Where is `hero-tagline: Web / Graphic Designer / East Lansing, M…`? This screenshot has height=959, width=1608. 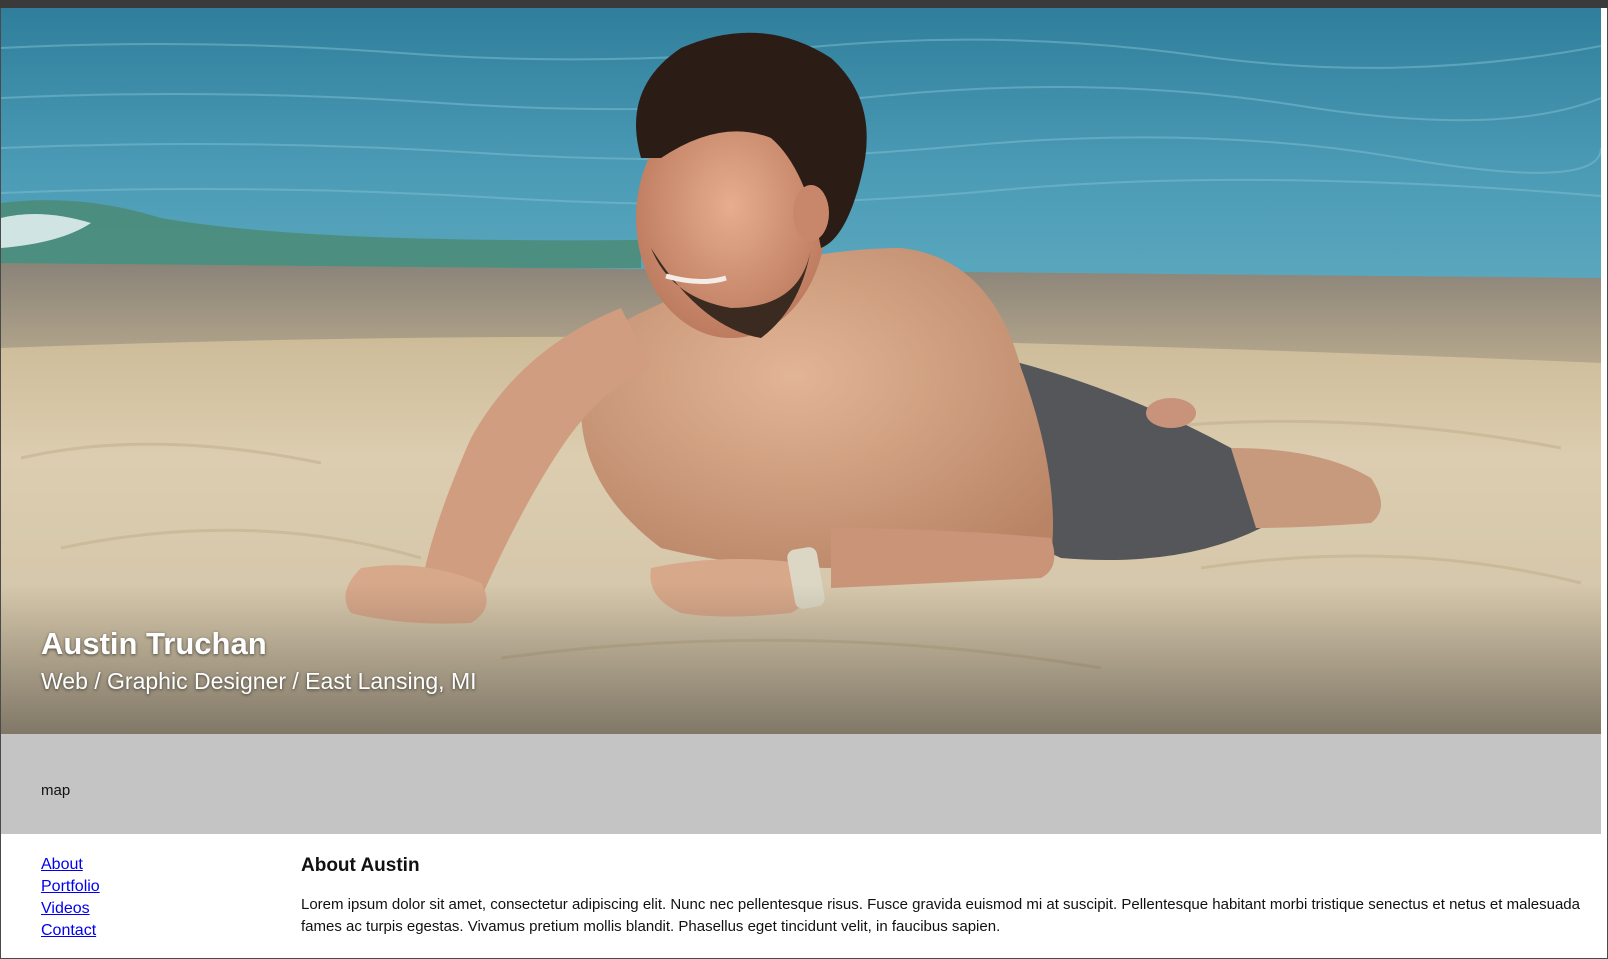
hero-tagline: Web / Graphic Designer / East Lansing, M… is located at coordinates (259, 681).